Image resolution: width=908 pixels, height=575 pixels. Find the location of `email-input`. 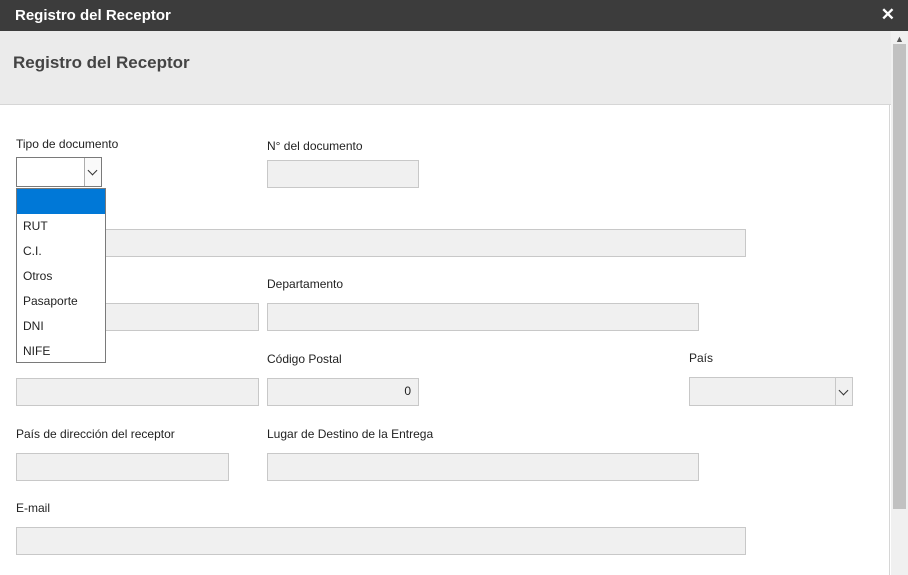

email-input is located at coordinates (381, 541).